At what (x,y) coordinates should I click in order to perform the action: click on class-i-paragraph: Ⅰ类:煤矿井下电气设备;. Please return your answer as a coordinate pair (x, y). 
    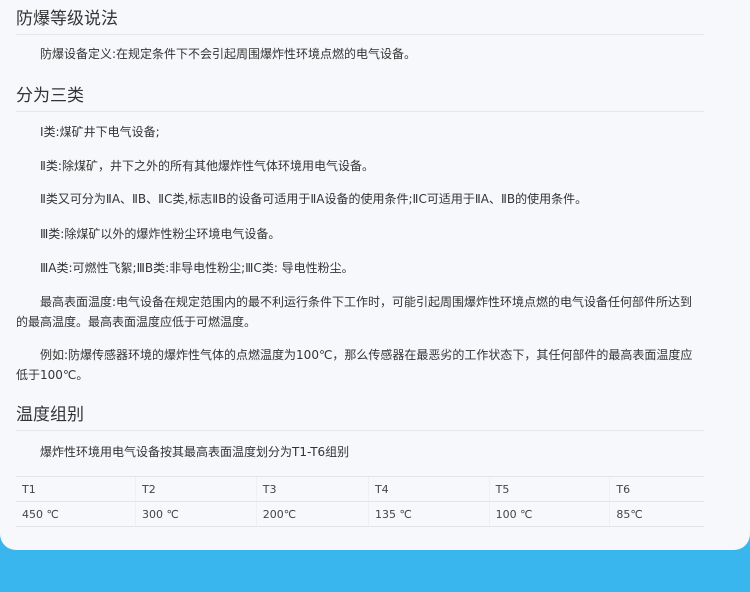
    Looking at the image, I should click on (100, 132).